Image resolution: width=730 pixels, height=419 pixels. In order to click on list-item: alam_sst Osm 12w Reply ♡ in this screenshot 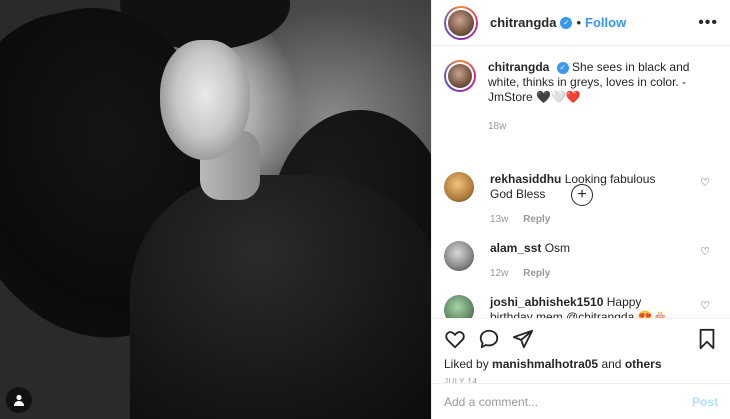, I will do `click(581, 261)`.